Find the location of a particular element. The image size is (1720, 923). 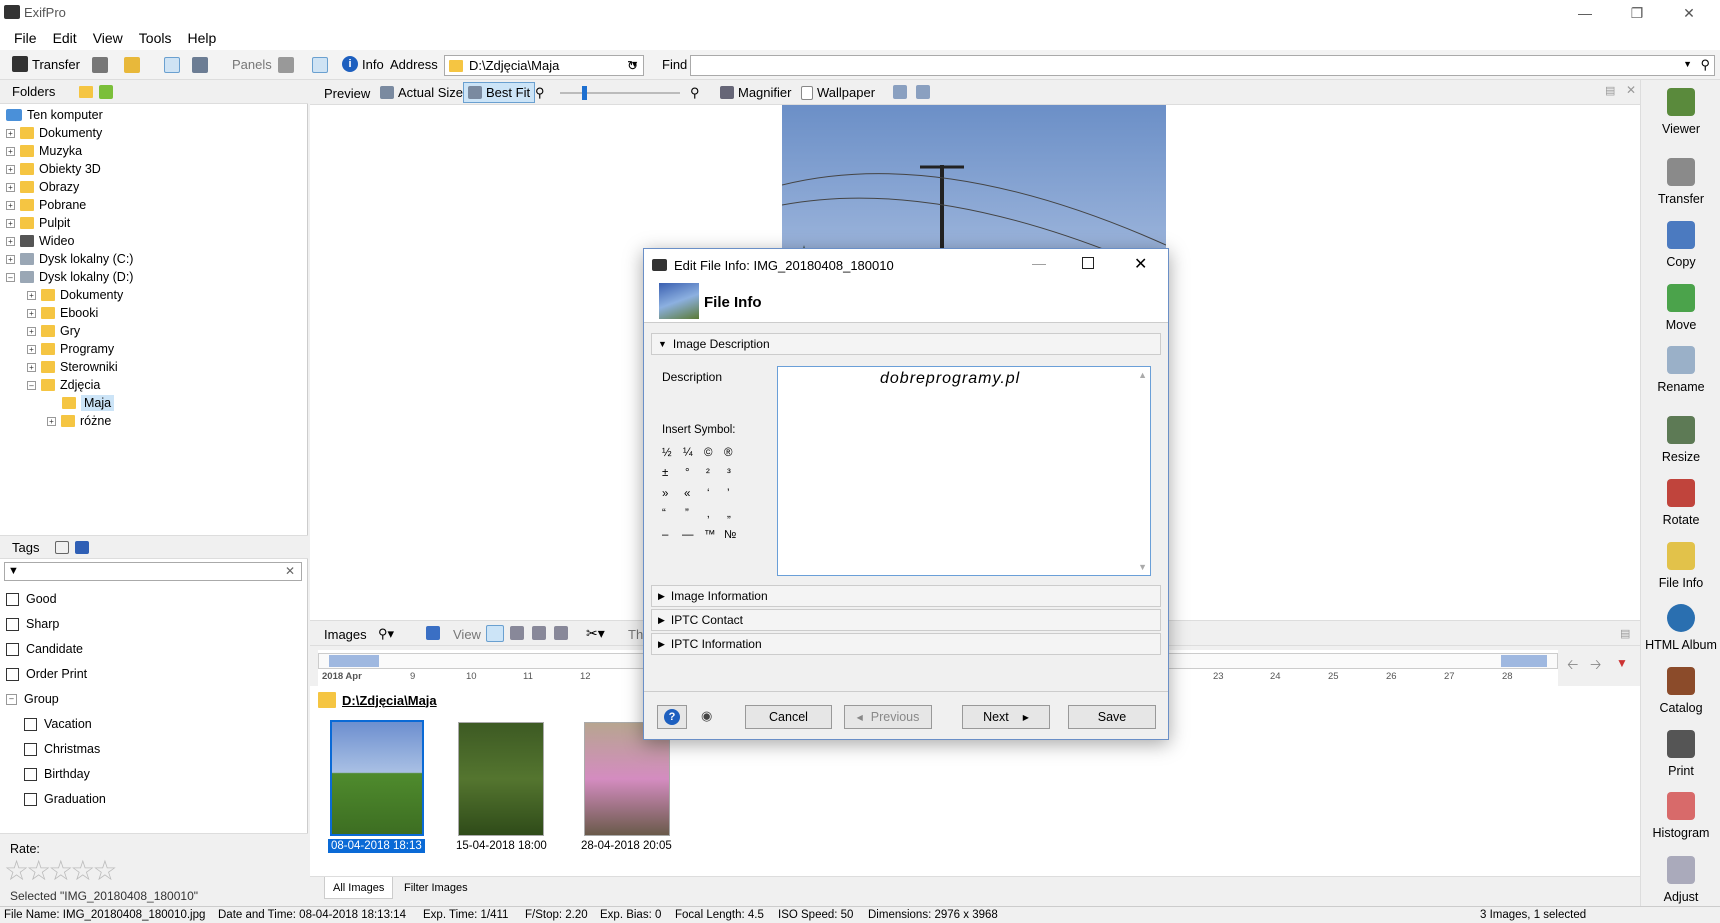

timeline-range-end is located at coordinates (1524, 661).